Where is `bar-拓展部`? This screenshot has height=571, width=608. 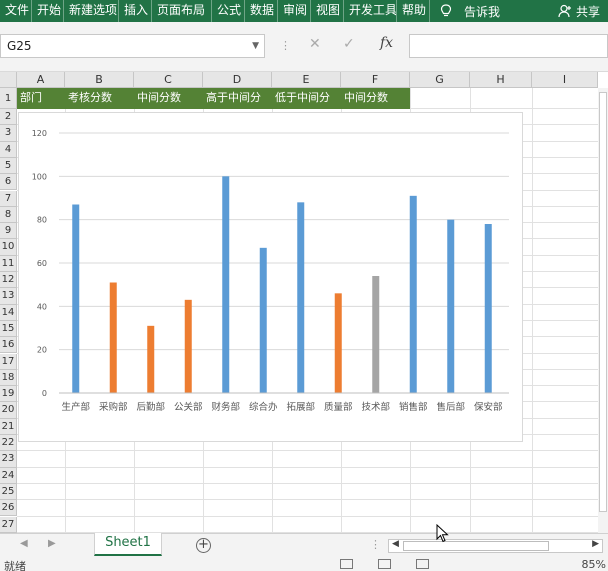
bar-拓展部 is located at coordinates (301, 297).